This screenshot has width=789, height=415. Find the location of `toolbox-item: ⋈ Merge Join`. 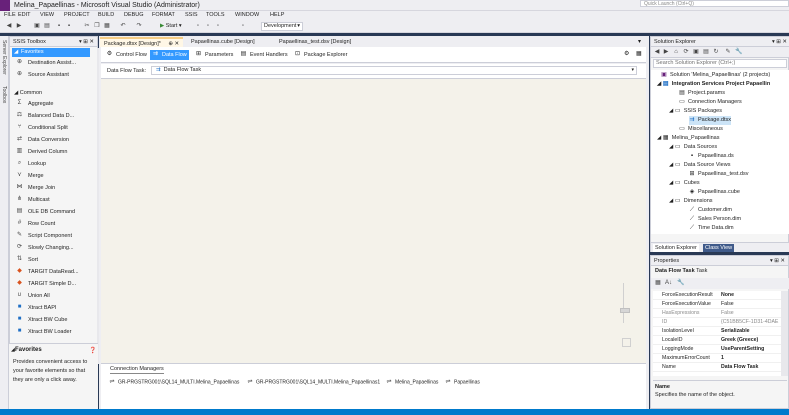

toolbox-item: ⋈ Merge Join is located at coordinates (36, 189).